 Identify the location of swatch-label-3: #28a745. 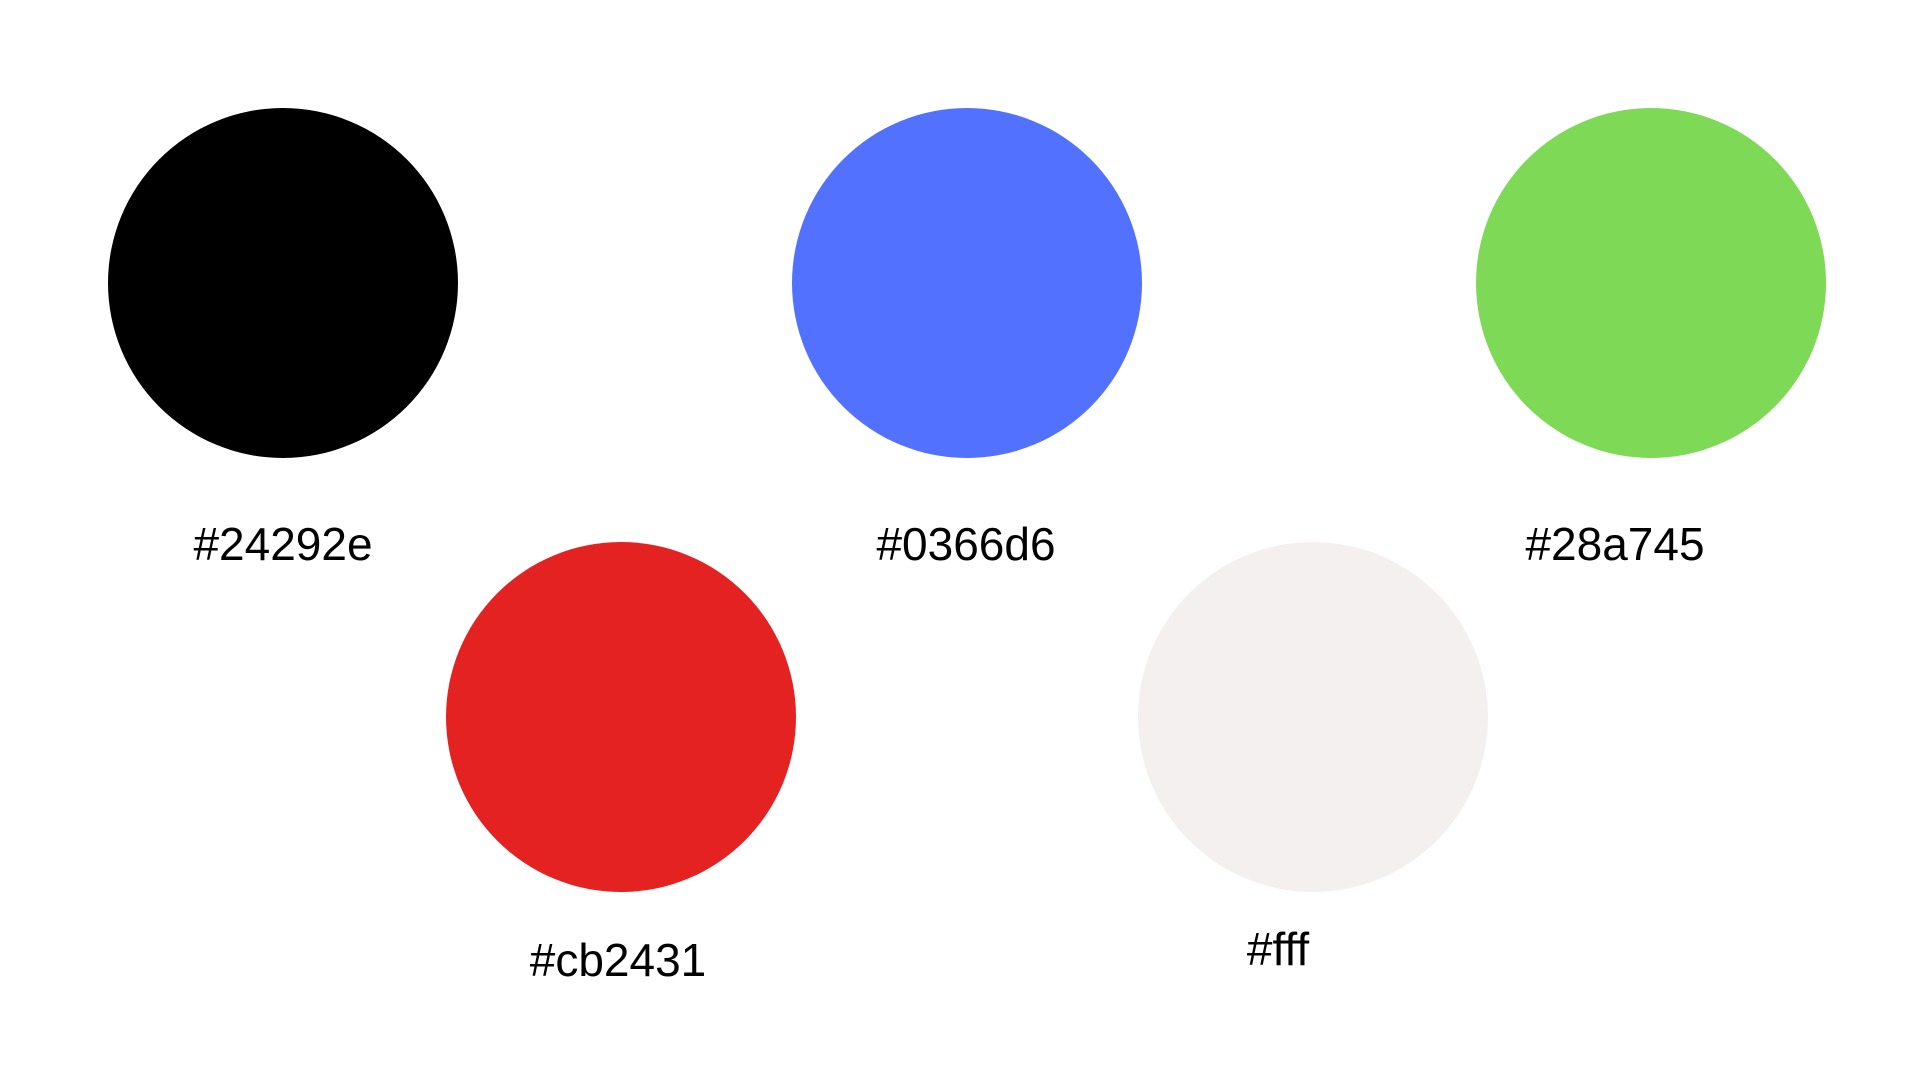
(1615, 544).